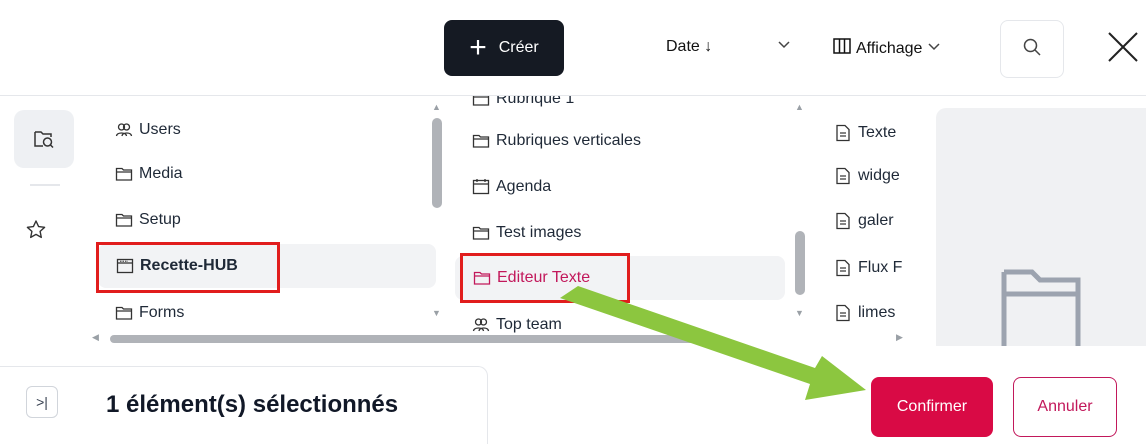 This screenshot has width=1146, height=444. I want to click on list-item: Rubrique 1, so click(523, 105).